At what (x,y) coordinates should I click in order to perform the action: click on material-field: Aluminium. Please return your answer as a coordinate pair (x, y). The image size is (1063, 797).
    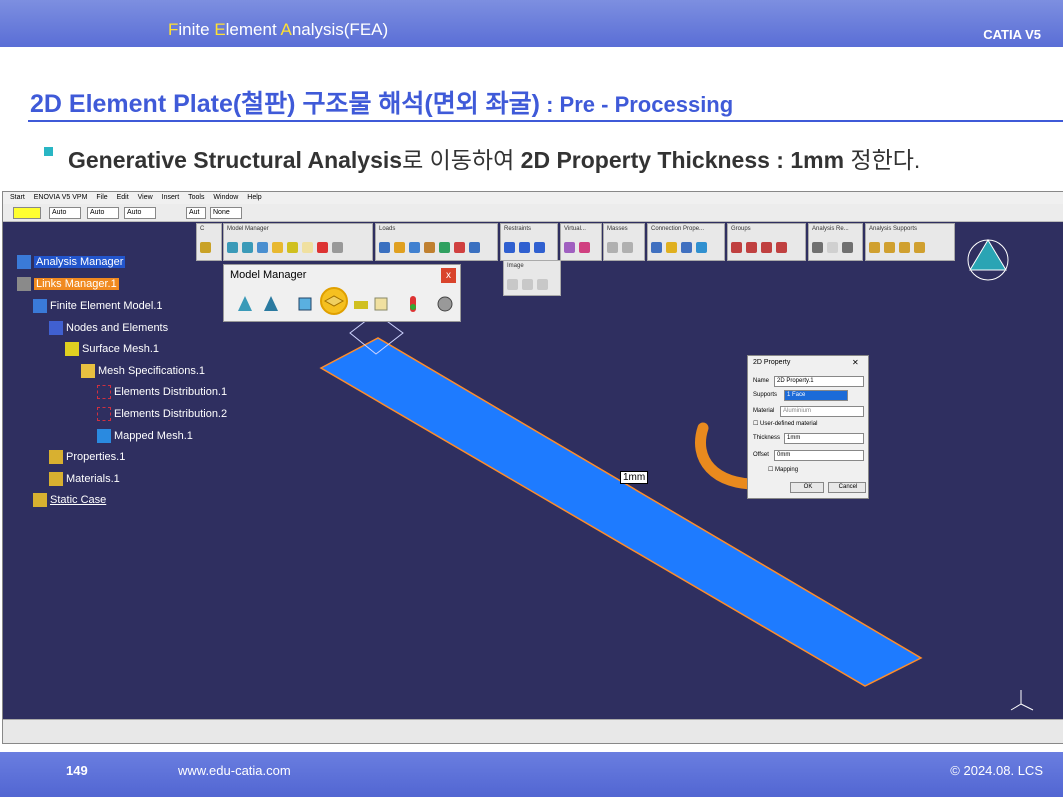
    Looking at the image, I should click on (822, 411).